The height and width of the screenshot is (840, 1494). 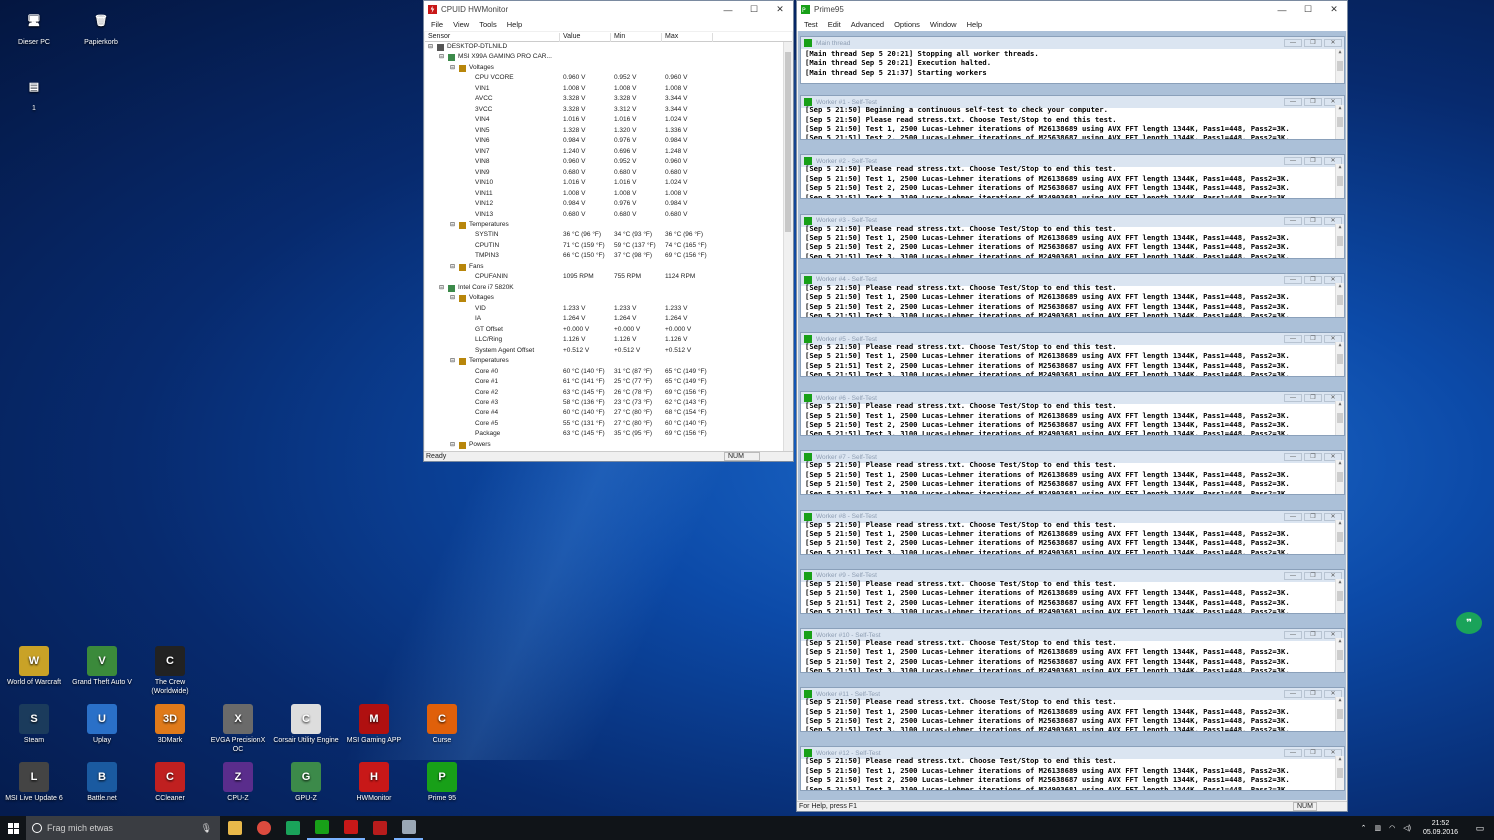 What do you see at coordinates (604, 309) in the screenshot?
I see `sensor-row: VID 1.233 V 1.233 V 1.233 V` at bounding box center [604, 309].